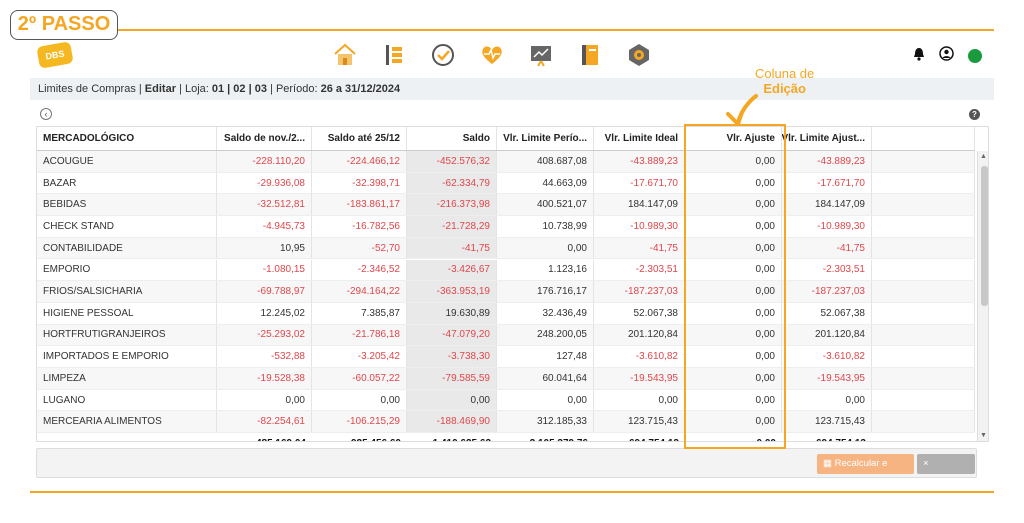  What do you see at coordinates (452, 183) in the screenshot?
I see `value-cell: -62.334,79` at bounding box center [452, 183].